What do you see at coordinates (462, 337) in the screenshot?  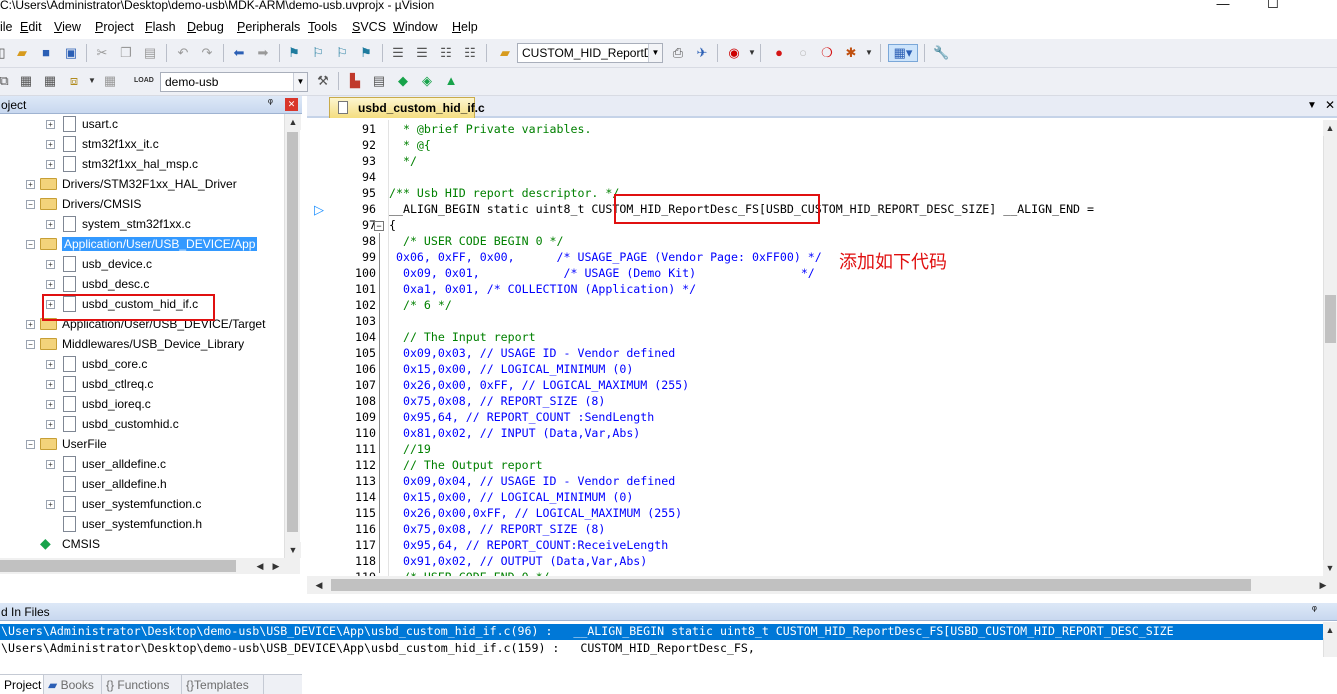 I see `code-line: // The Input report` at bounding box center [462, 337].